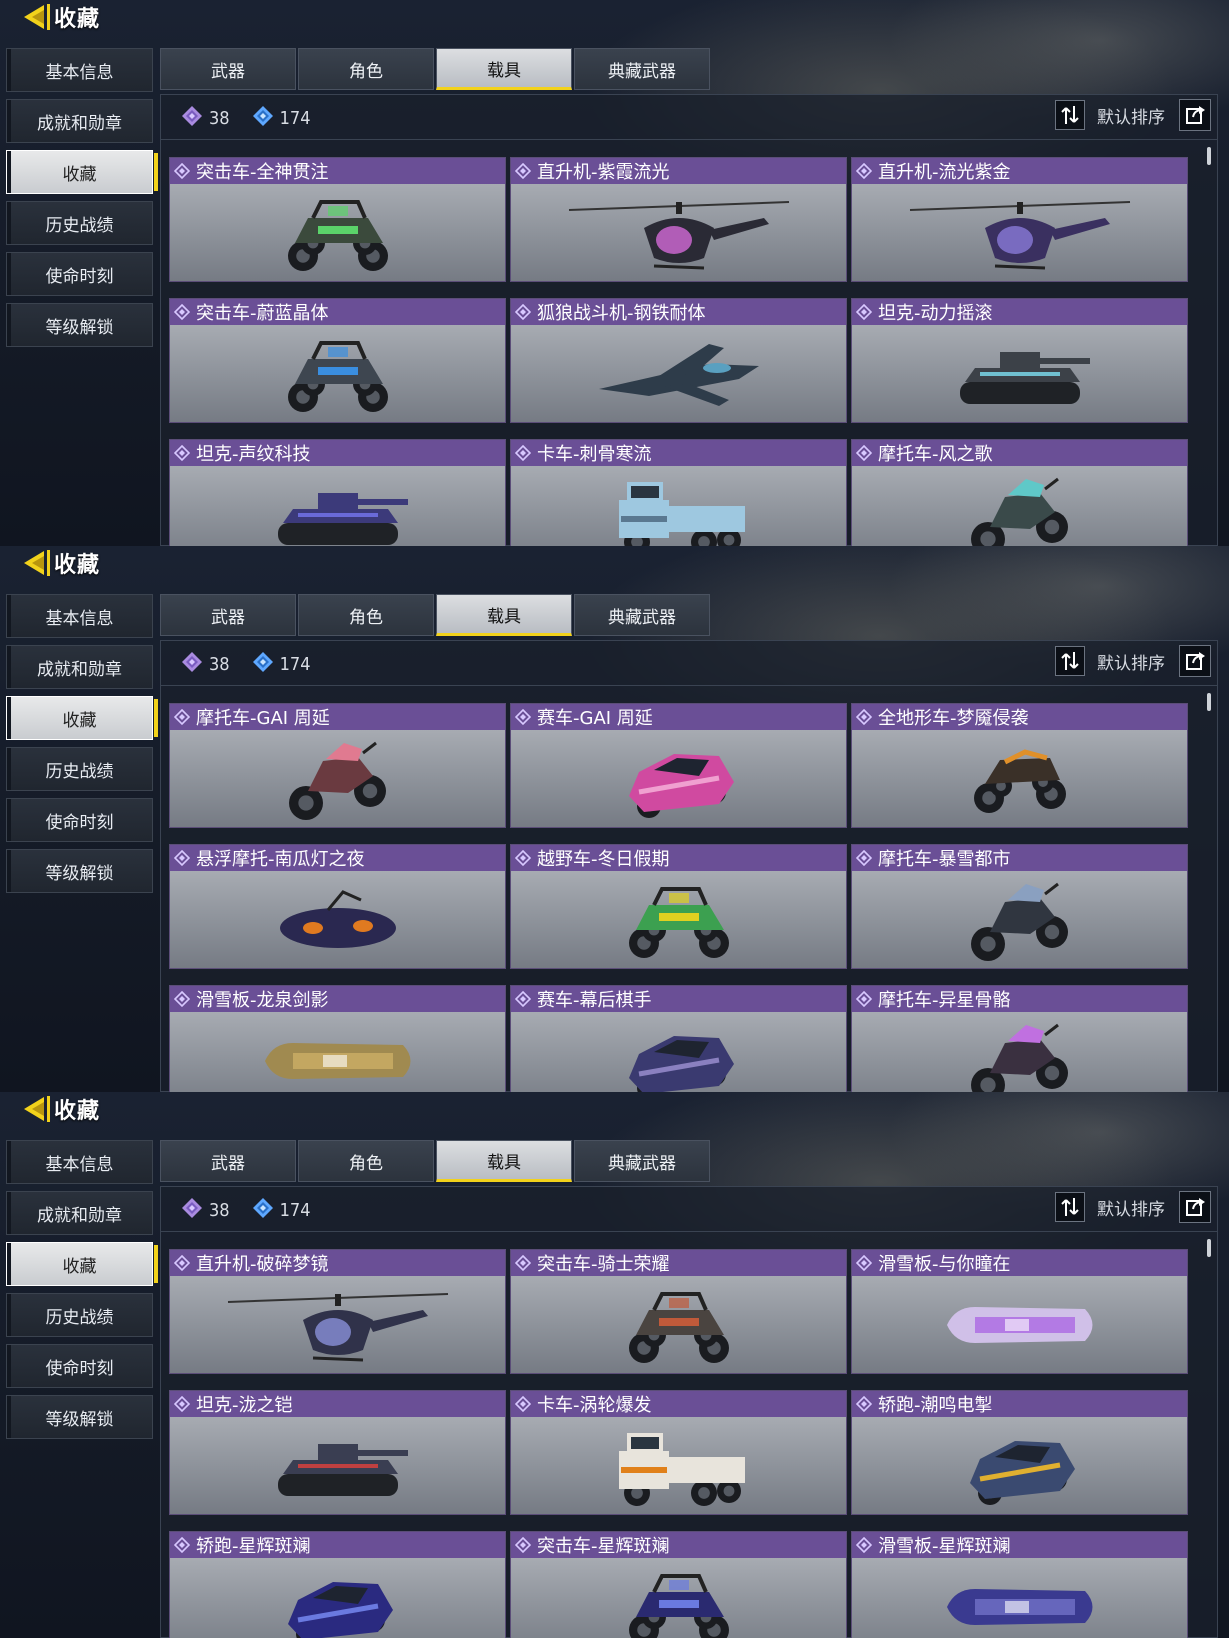 Image resolution: width=1229 pixels, height=1638 pixels. Describe the element at coordinates (1019, 360) in the screenshot. I see `vehicle-card: 坦克-动力摇滚` at that location.